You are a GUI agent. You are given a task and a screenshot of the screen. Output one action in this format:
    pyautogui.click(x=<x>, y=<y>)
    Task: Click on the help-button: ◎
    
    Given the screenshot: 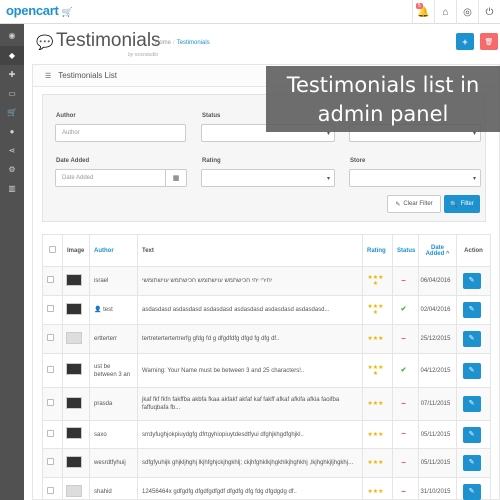 What is the action you would take?
    pyautogui.click(x=467, y=12)
    